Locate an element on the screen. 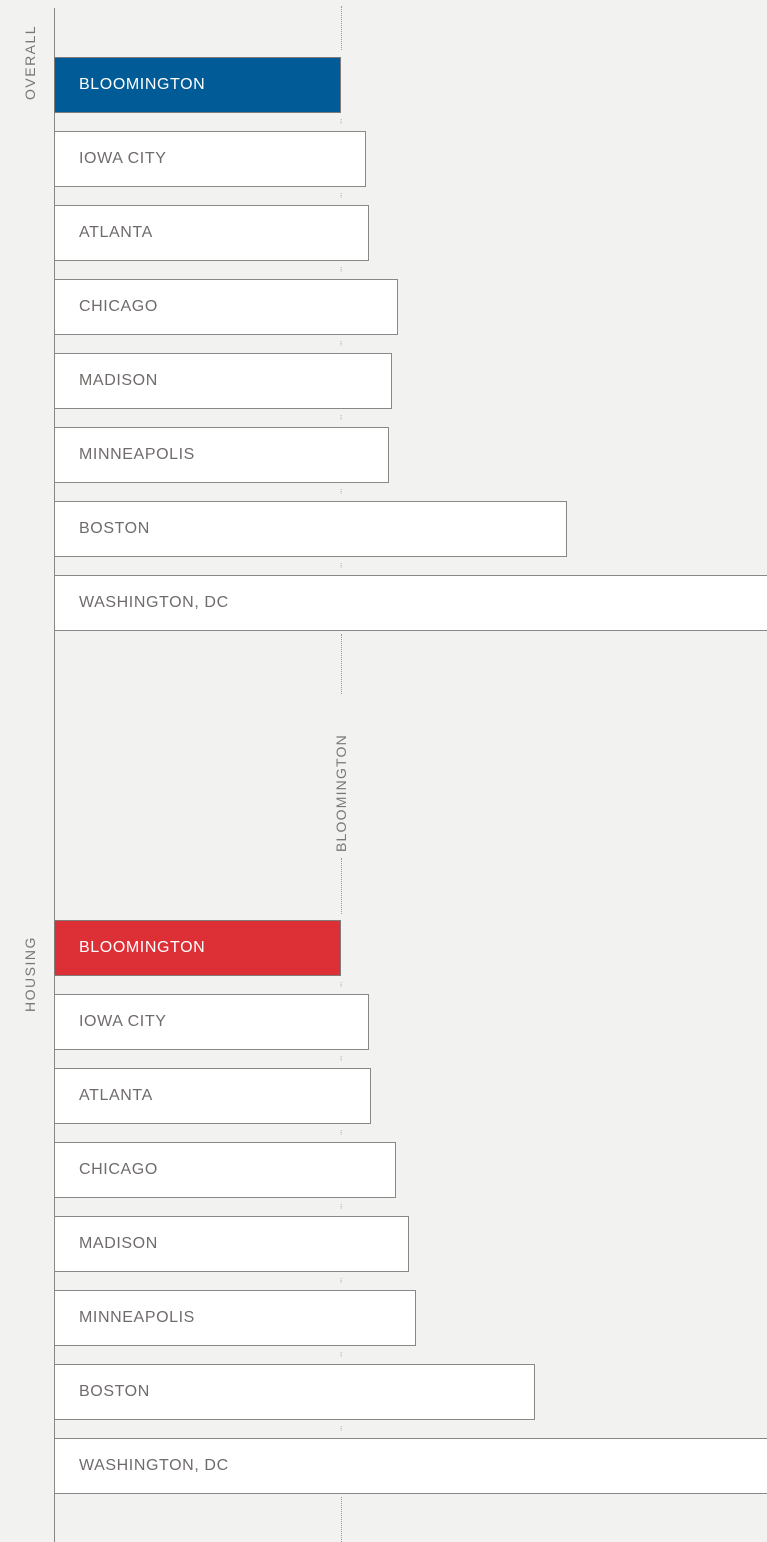 This screenshot has height=1542, width=767. section-label-overall: OVERALL is located at coordinates (30, 62).